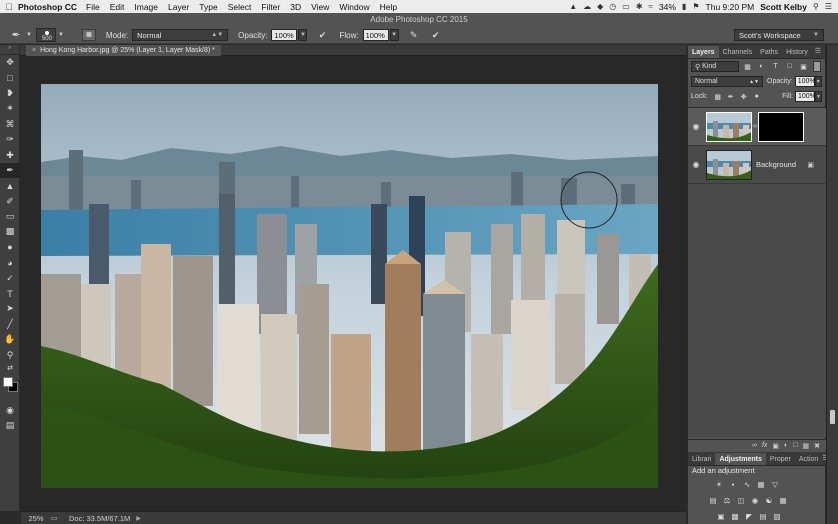  I want to click on close-tab-icon: ×, so click(34, 50).